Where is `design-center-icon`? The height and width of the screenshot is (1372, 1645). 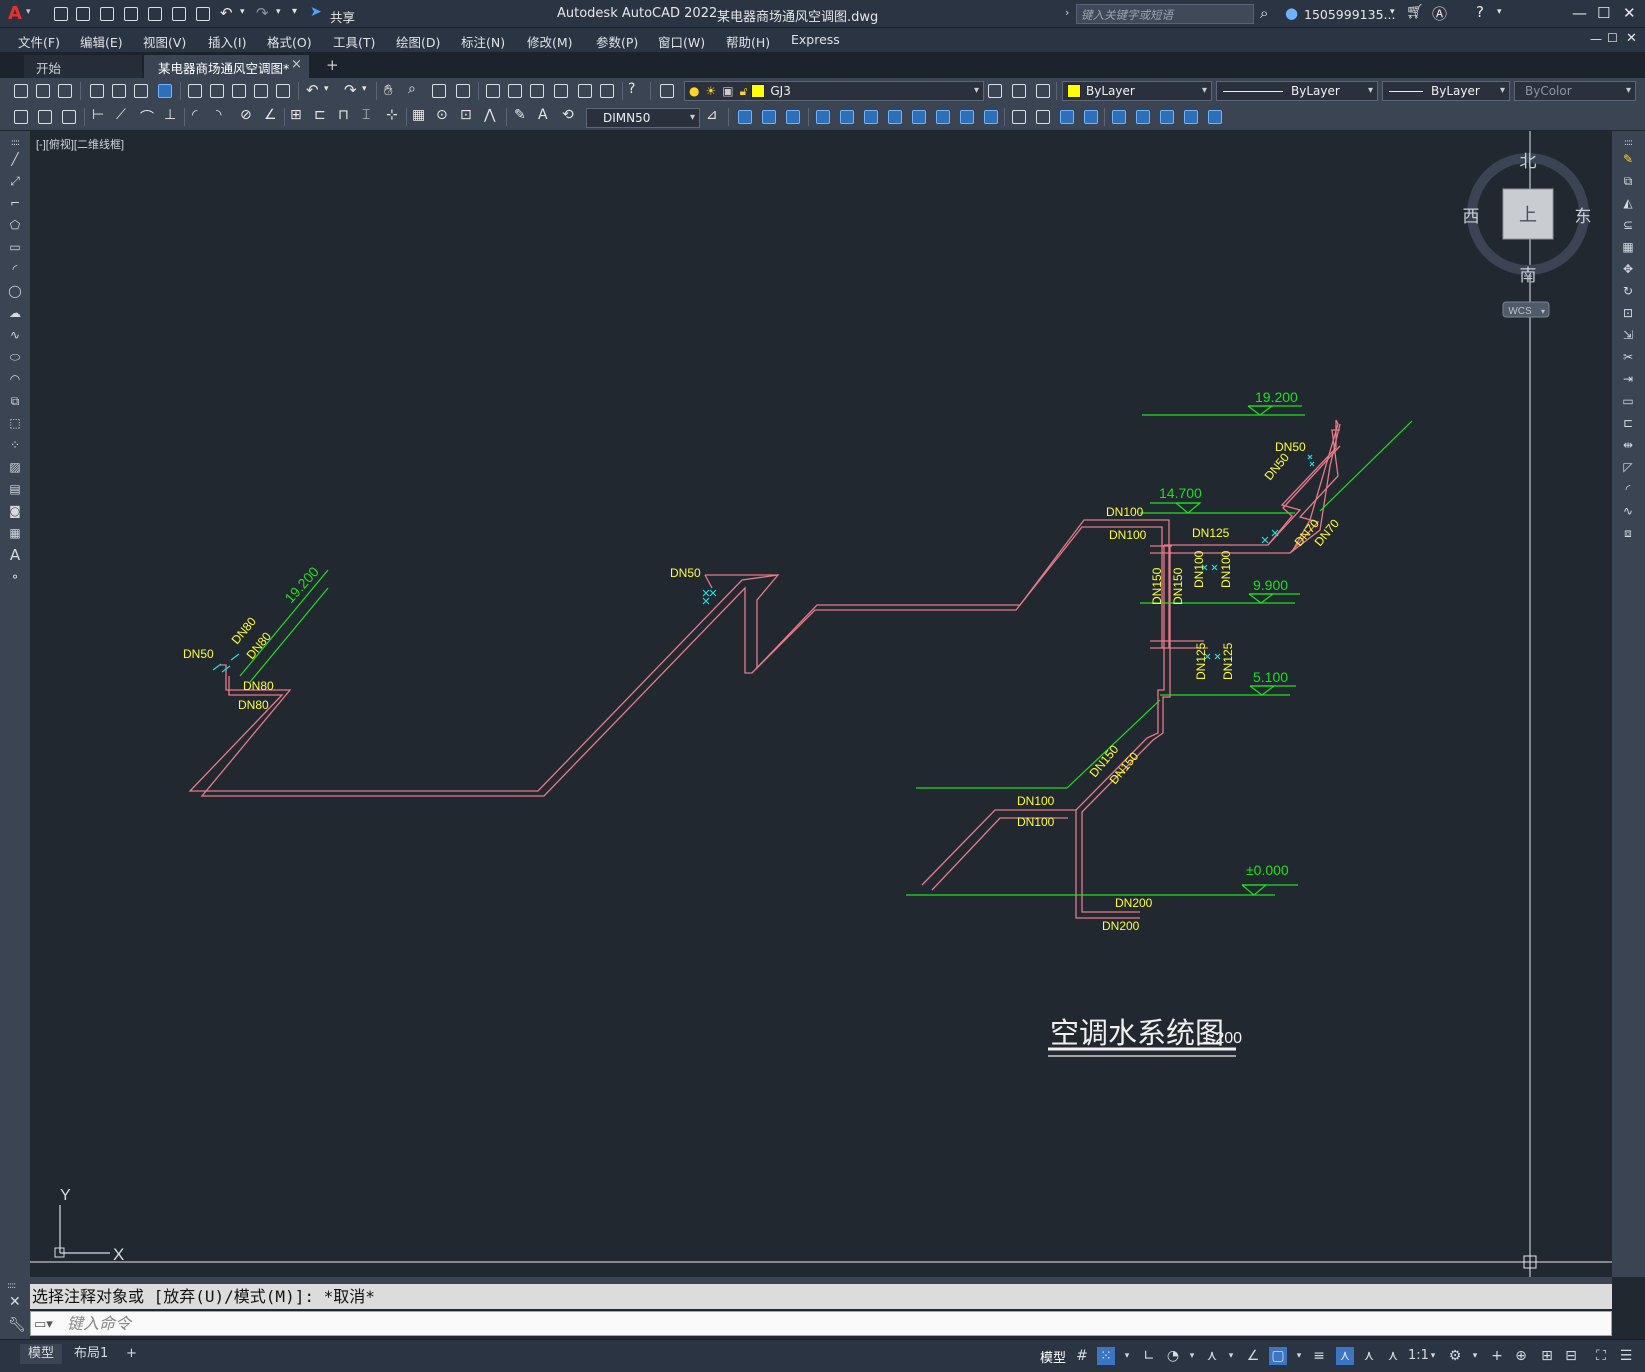 design-center-icon is located at coordinates (515, 91).